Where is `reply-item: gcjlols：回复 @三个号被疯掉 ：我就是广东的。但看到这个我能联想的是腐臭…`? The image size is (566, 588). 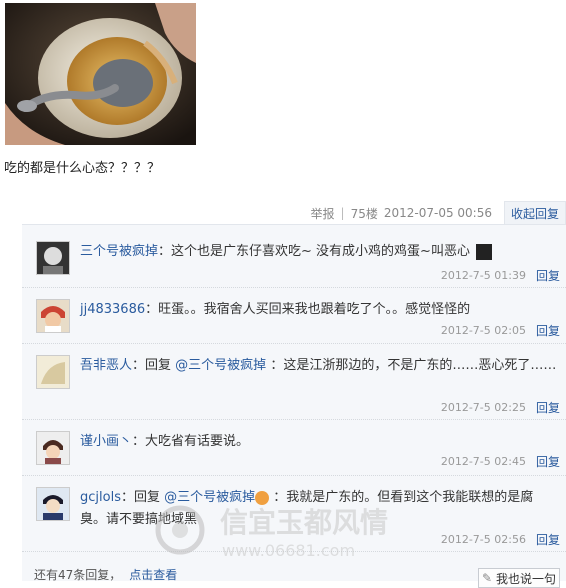
reply-item: gcjlols：回复 @三个号被疯掉 ：我就是广东的。但看到这个我能联想的是腐臭… is located at coordinates (294, 513).